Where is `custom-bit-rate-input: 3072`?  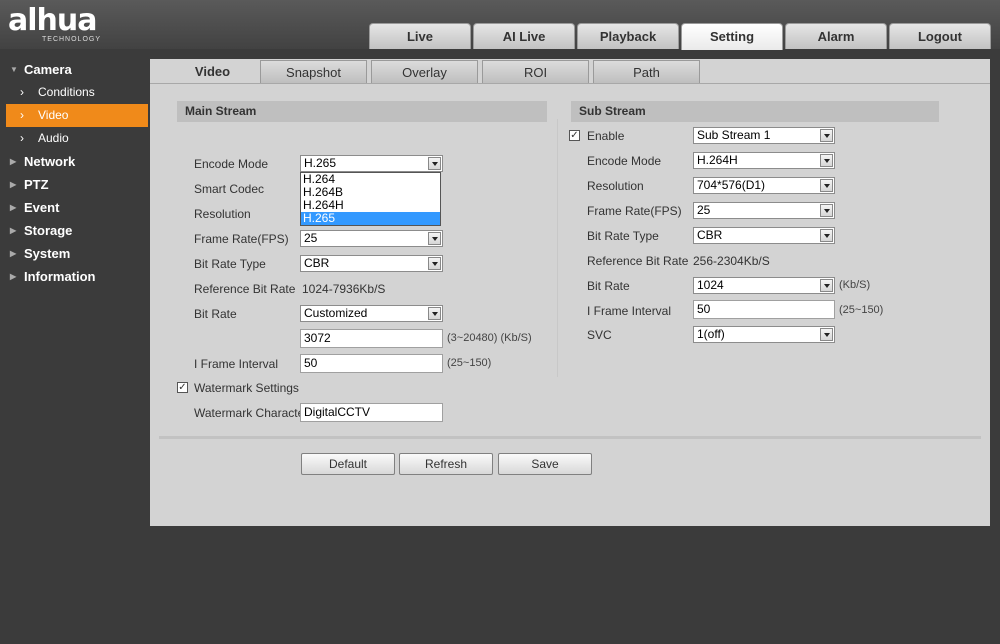
custom-bit-rate-input: 3072 is located at coordinates (371, 338).